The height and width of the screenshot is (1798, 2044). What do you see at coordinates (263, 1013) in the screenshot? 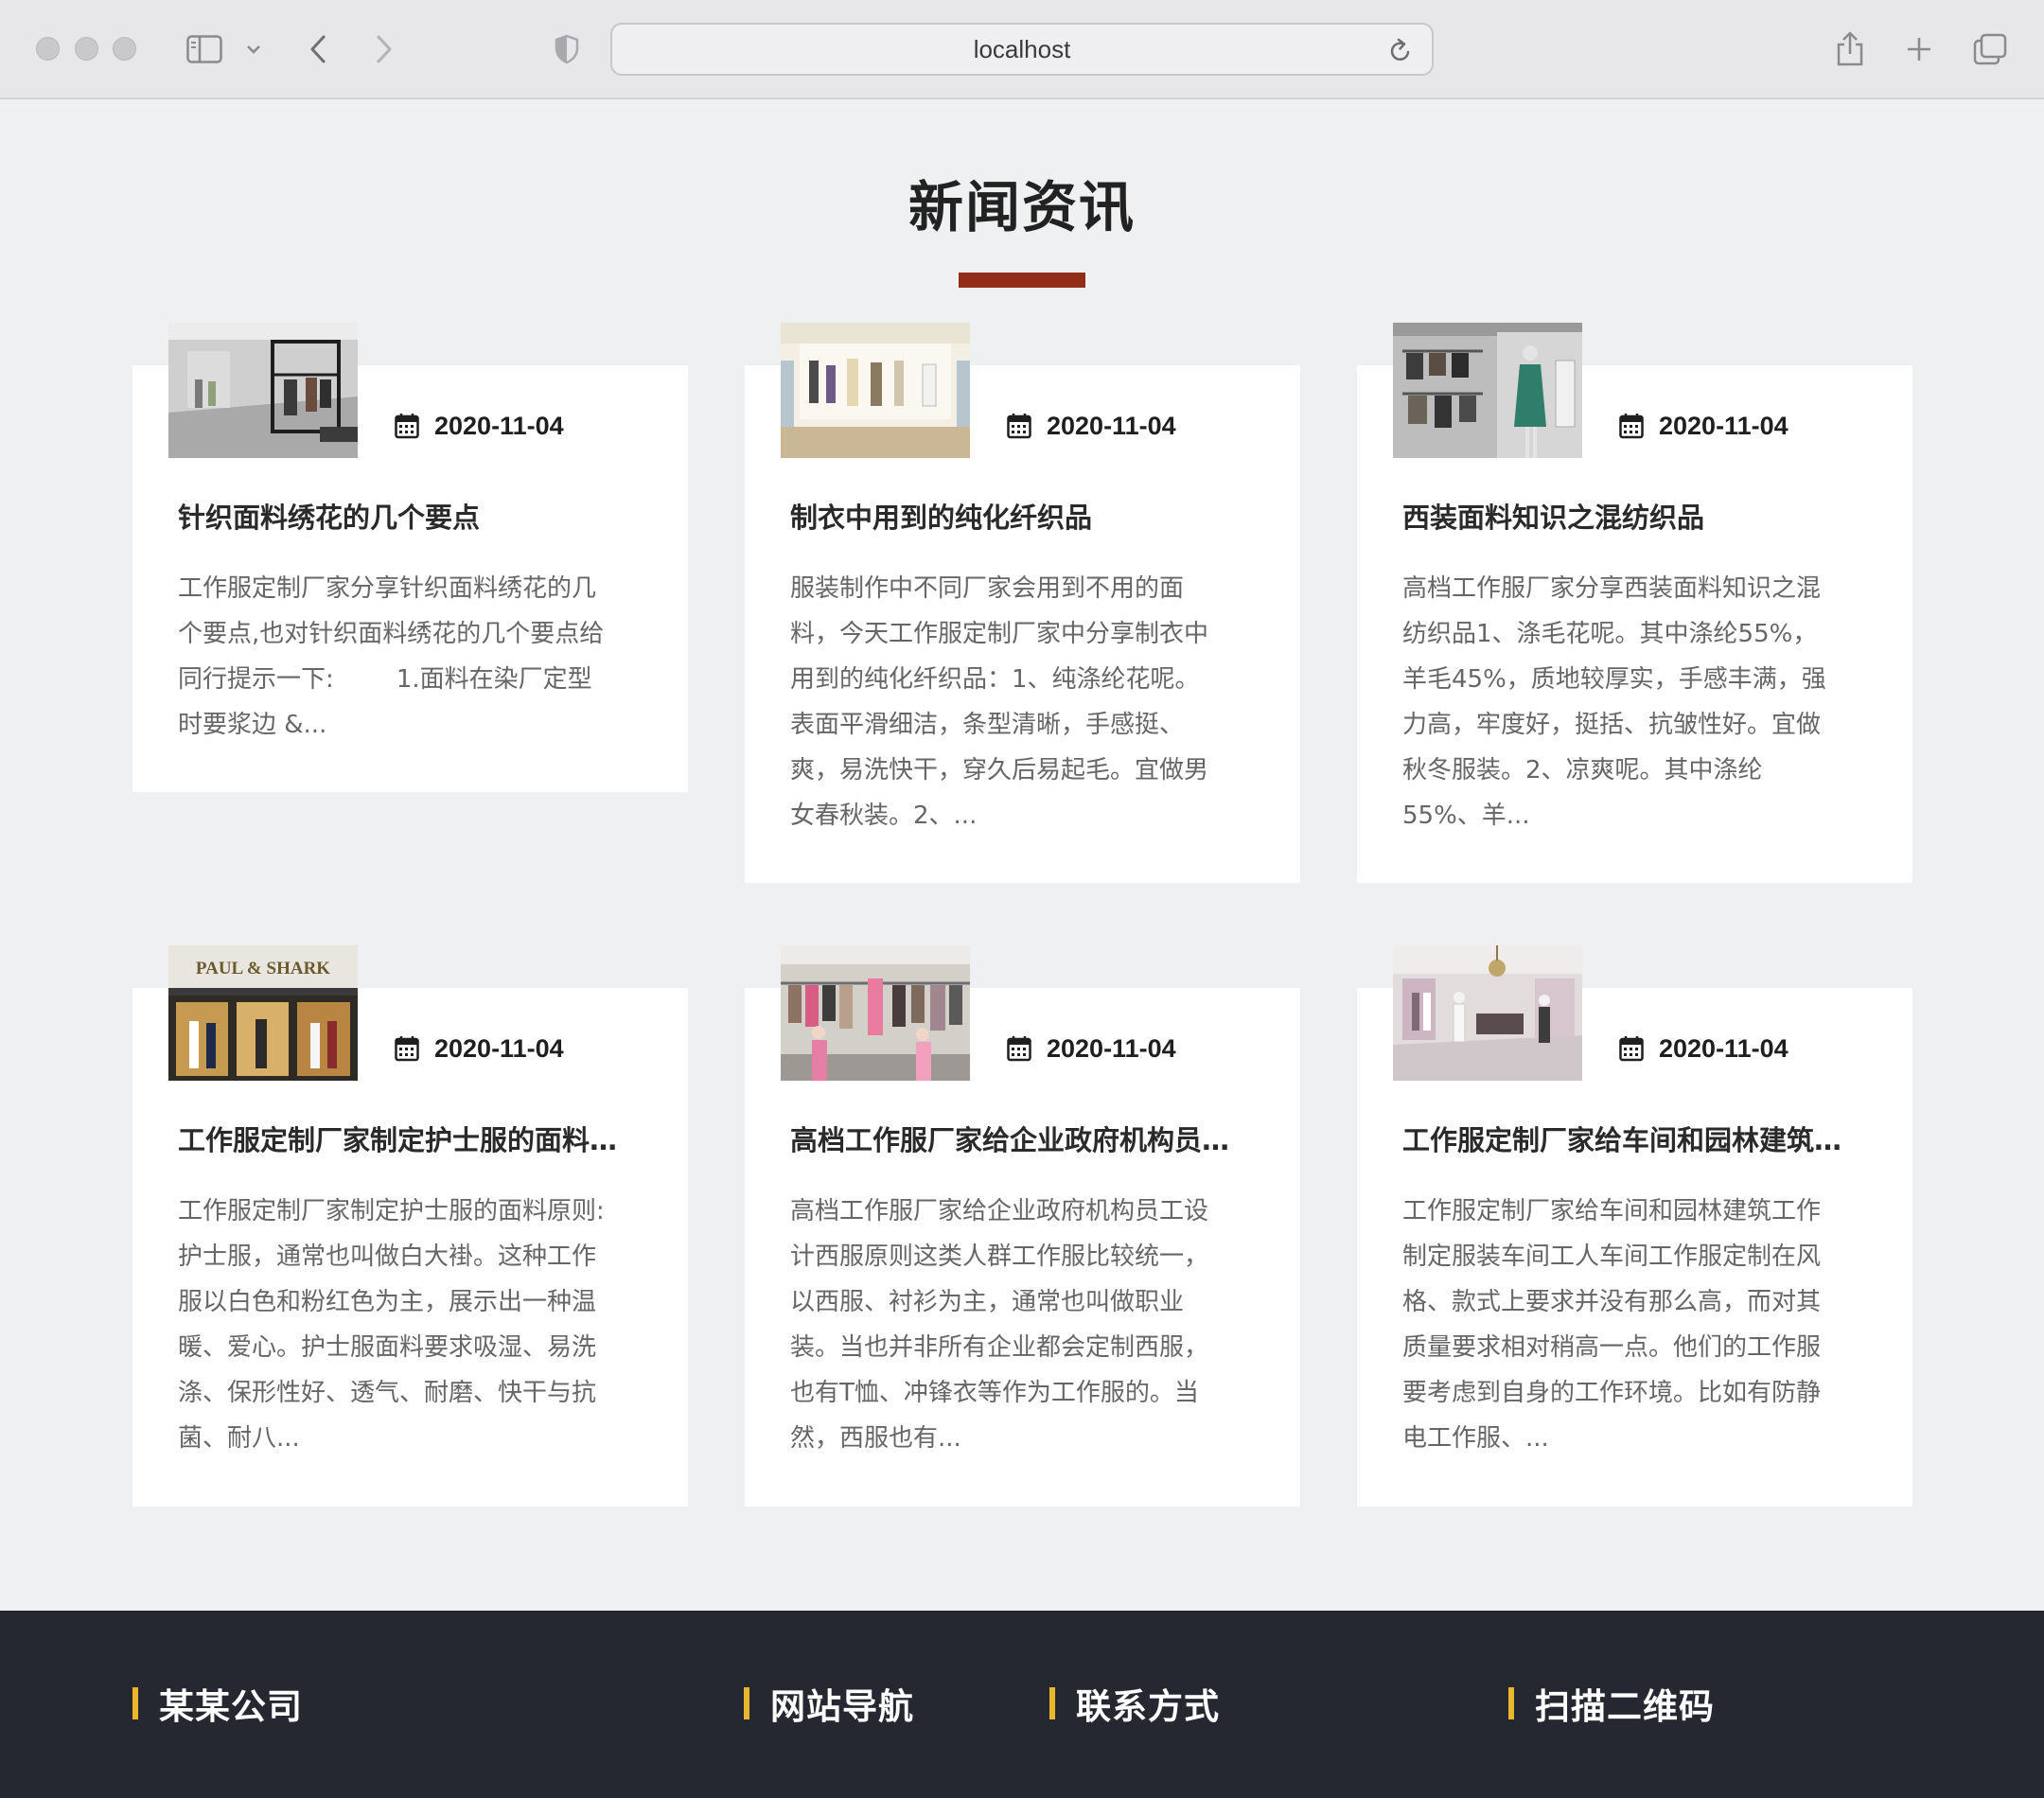
I see `news-thumbnail: PAUL & SHARK` at bounding box center [263, 1013].